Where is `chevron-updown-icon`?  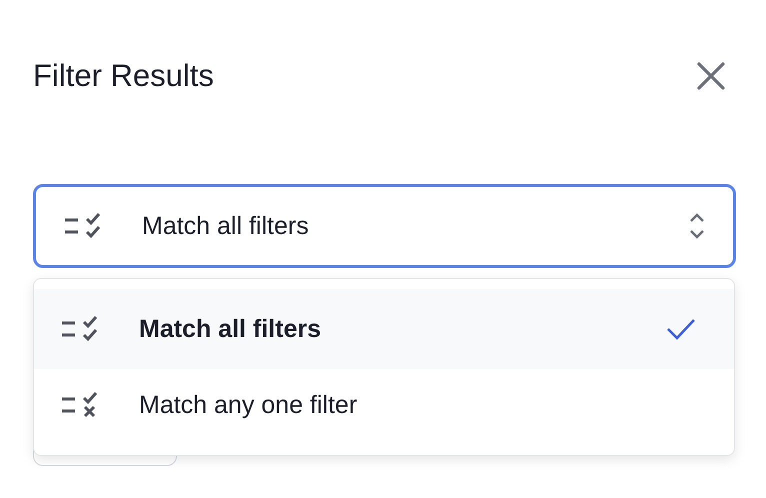 chevron-updown-icon is located at coordinates (697, 226).